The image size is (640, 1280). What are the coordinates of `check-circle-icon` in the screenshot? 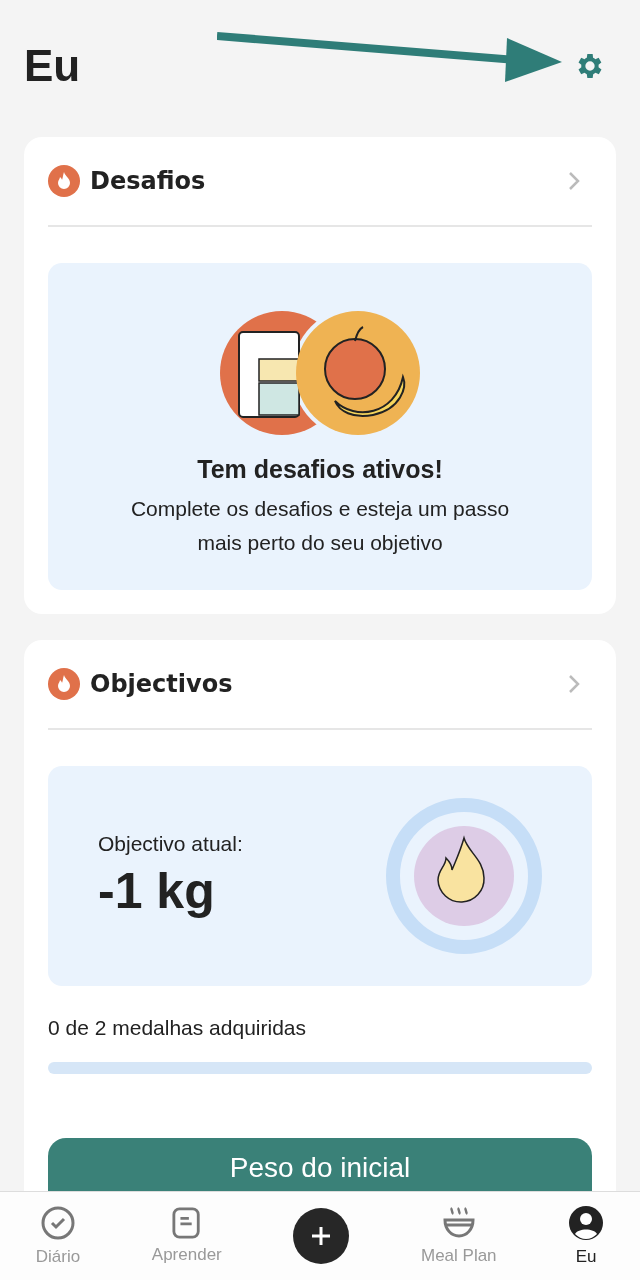 It's located at (58, 1223).